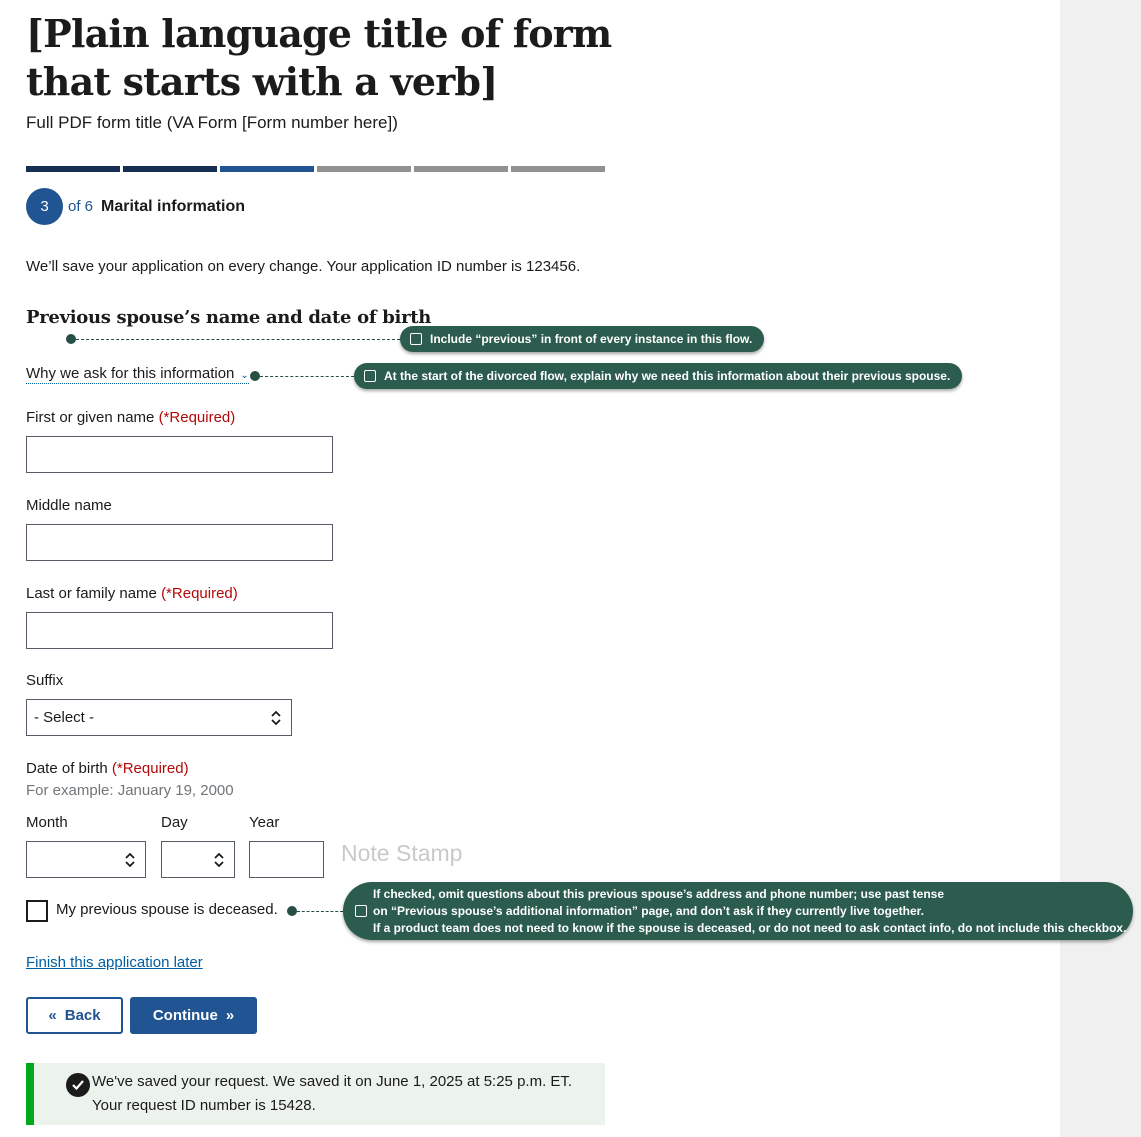 This screenshot has width=1141, height=1137. Describe the element at coordinates (37, 911) in the screenshot. I see `deceased-checkbox` at that location.